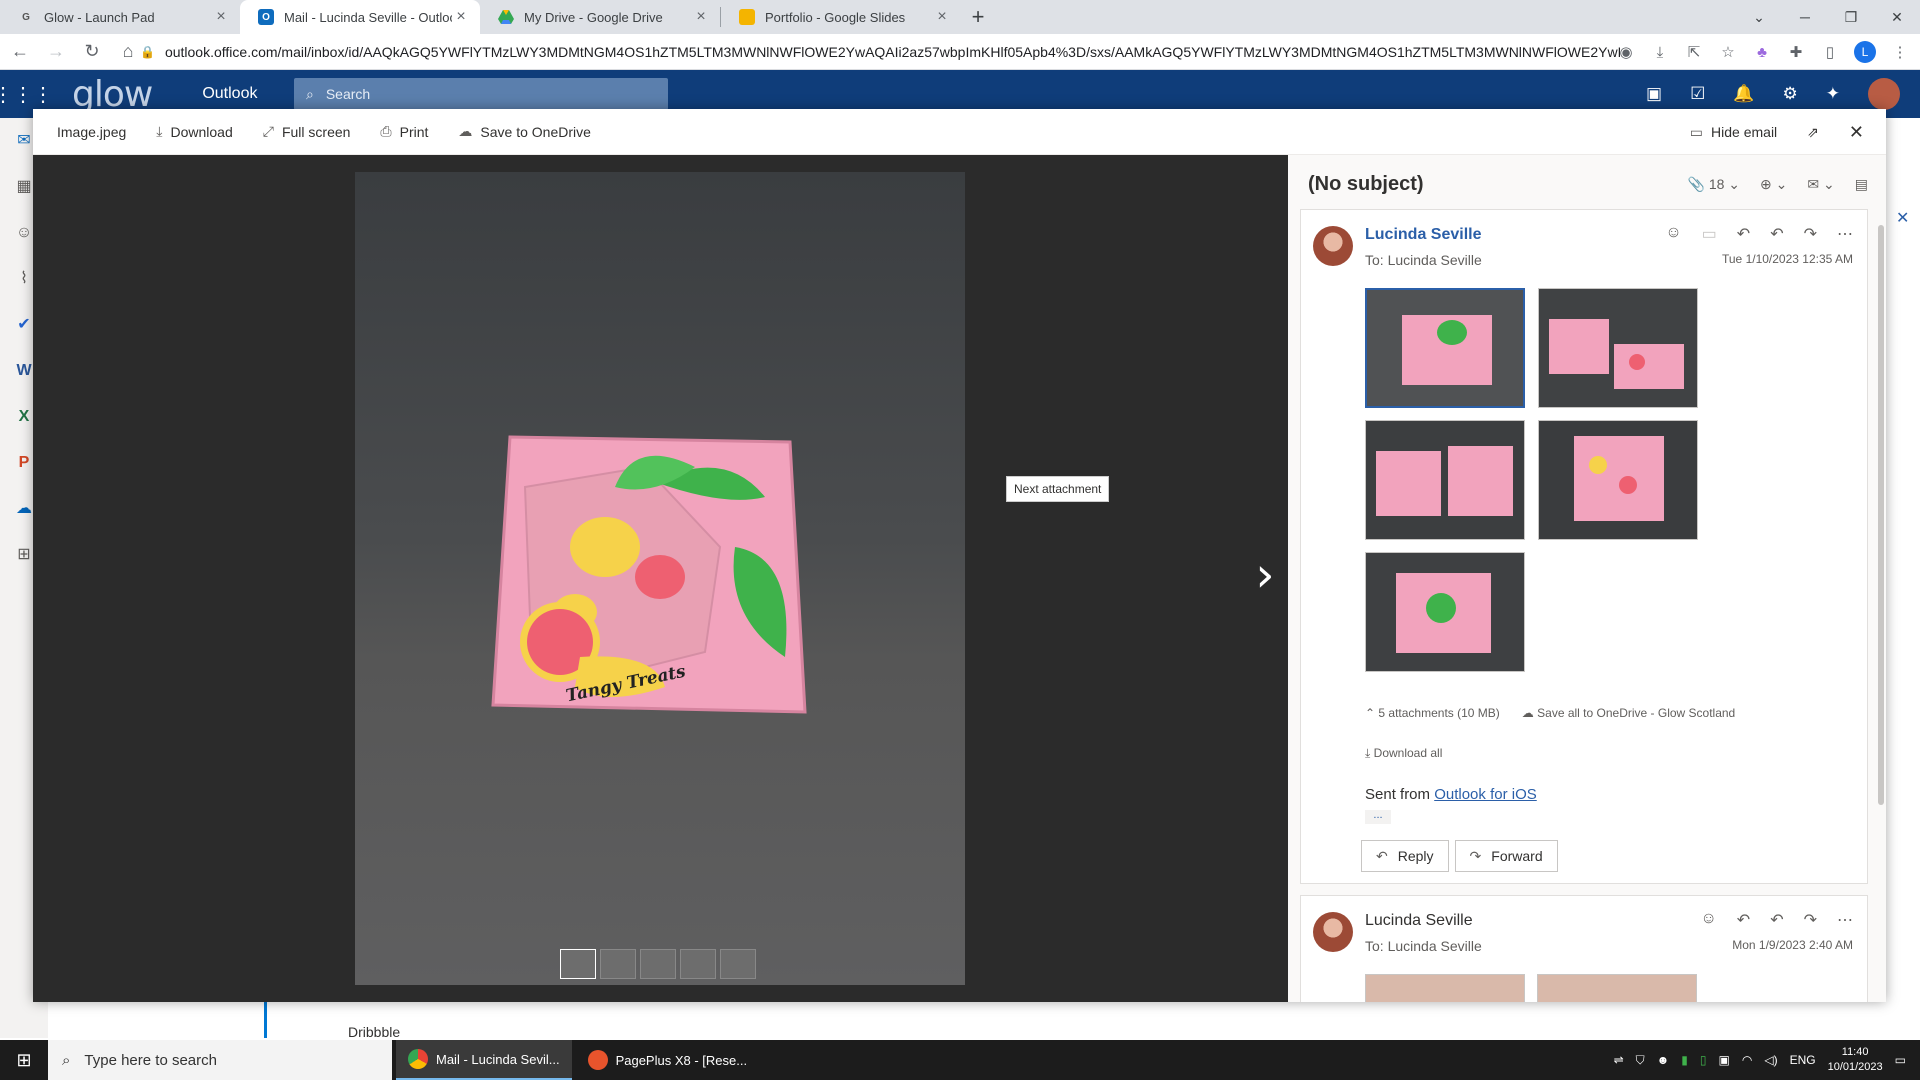  I want to click on gear-icon: ⚙, so click(1790, 94).